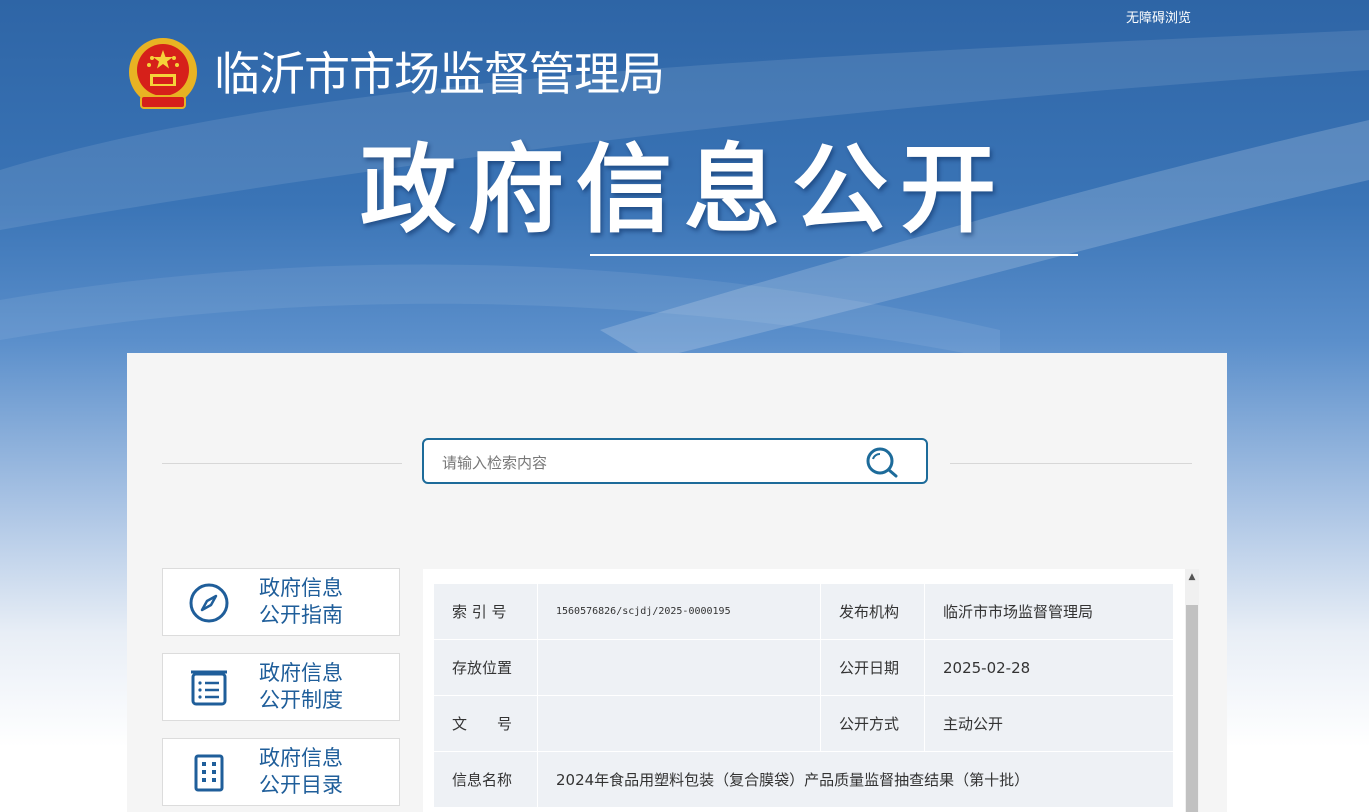 This screenshot has width=1369, height=812. I want to click on search-box, so click(675, 461).